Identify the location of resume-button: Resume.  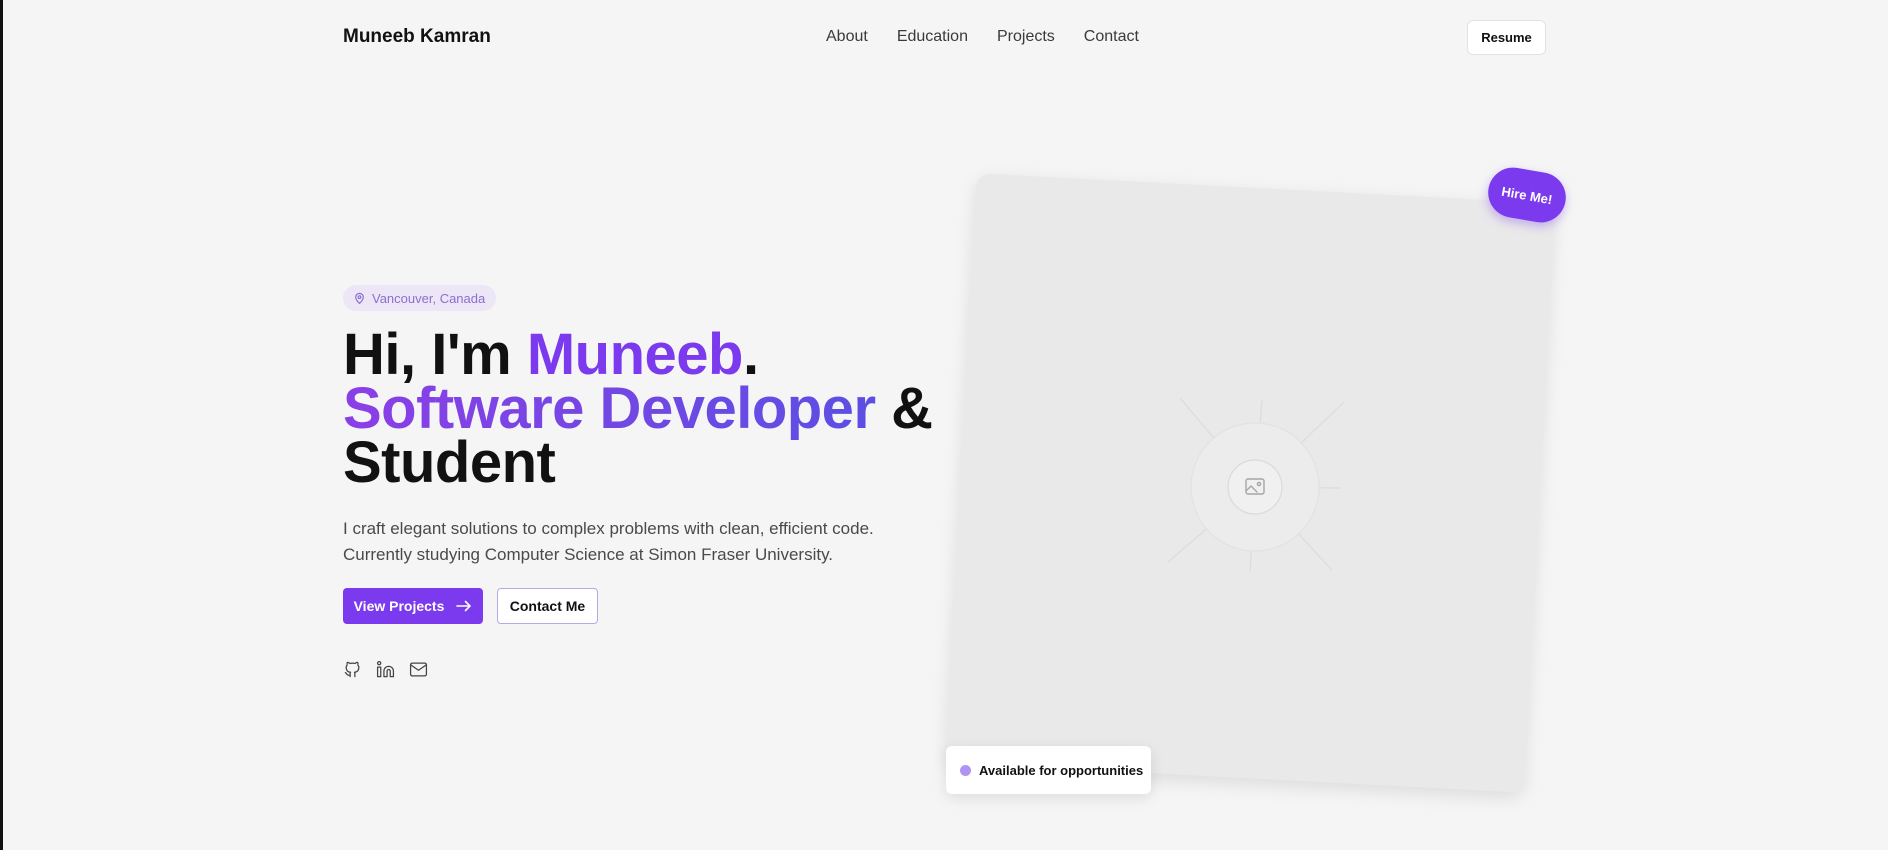
(1506, 37).